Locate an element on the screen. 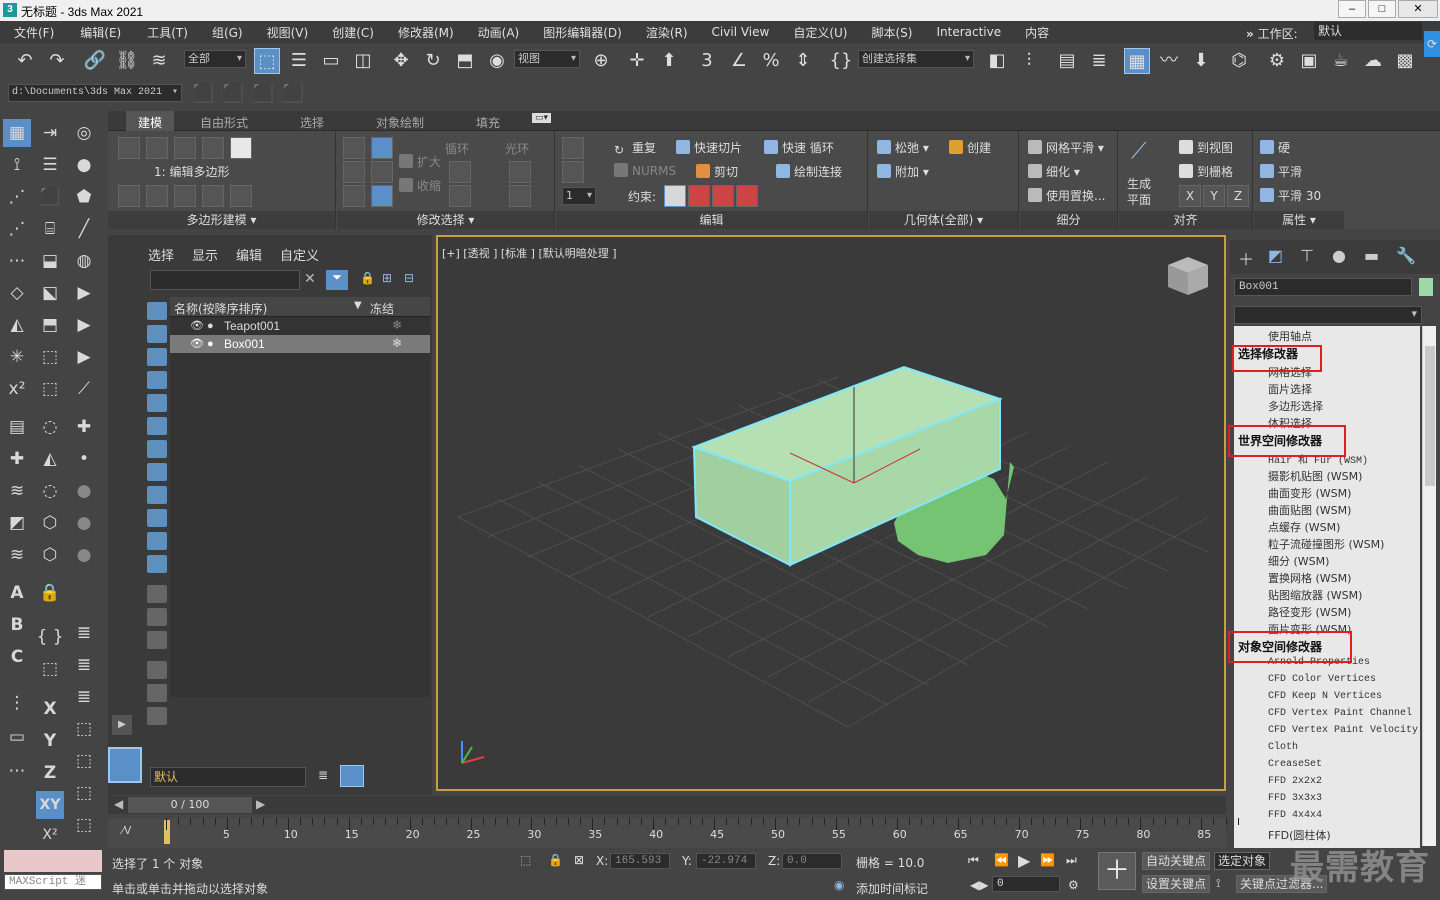 Image resolution: width=1440 pixels, height=900 pixels. auto-key-button: 自动关键点 is located at coordinates (1176, 861).